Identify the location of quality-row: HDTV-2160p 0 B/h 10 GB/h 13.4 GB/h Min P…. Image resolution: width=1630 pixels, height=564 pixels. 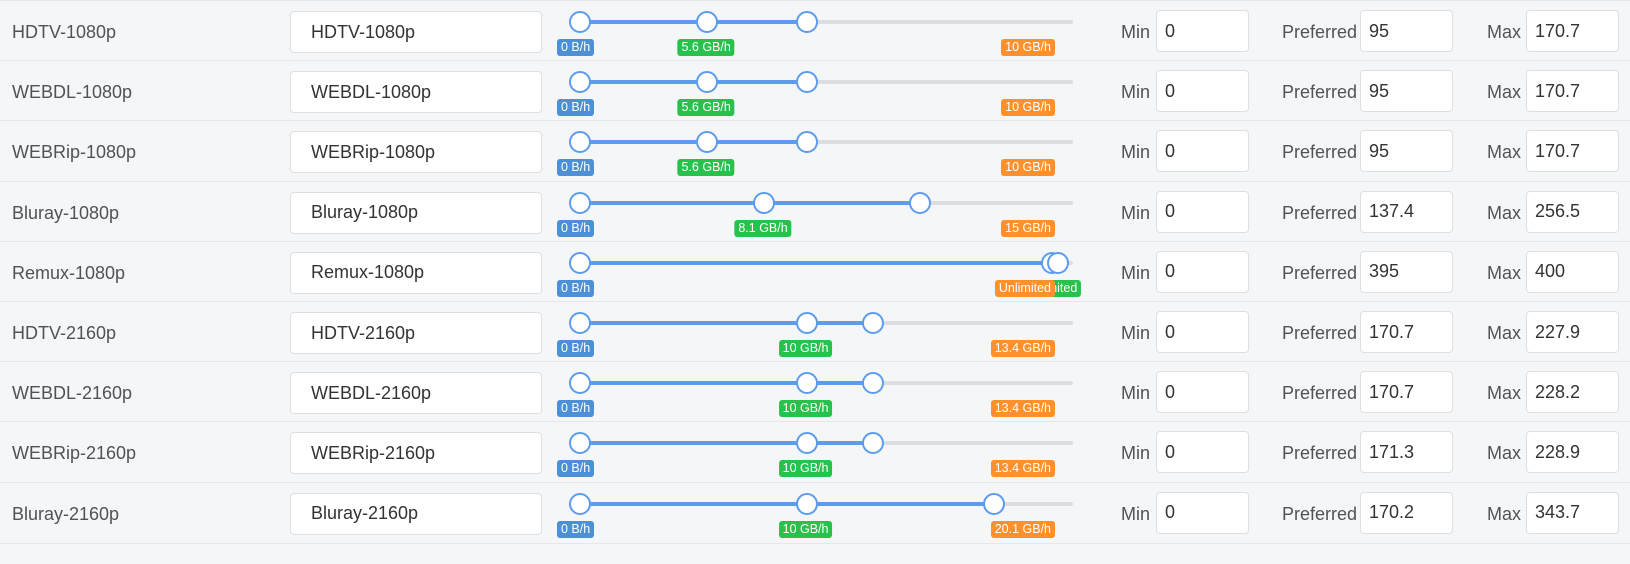
(815, 332).